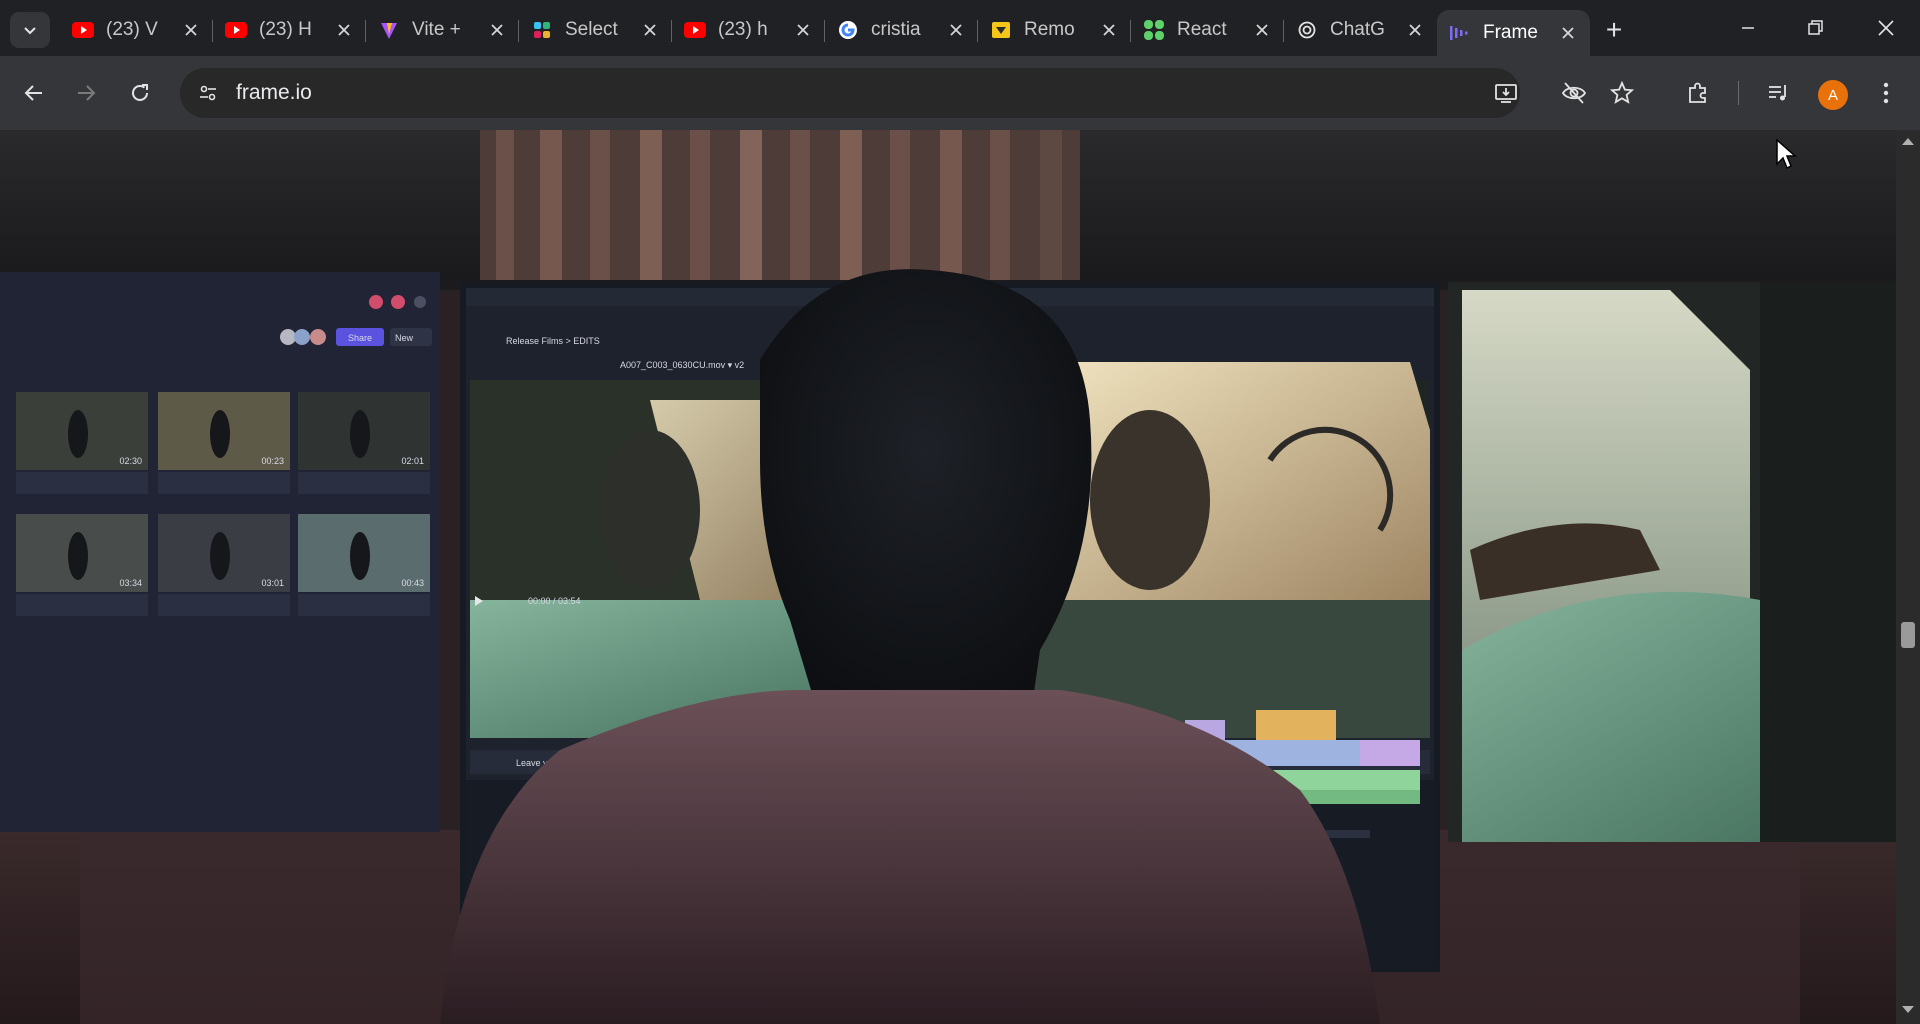  I want to click on tab-title: Vite +, so click(436, 29).